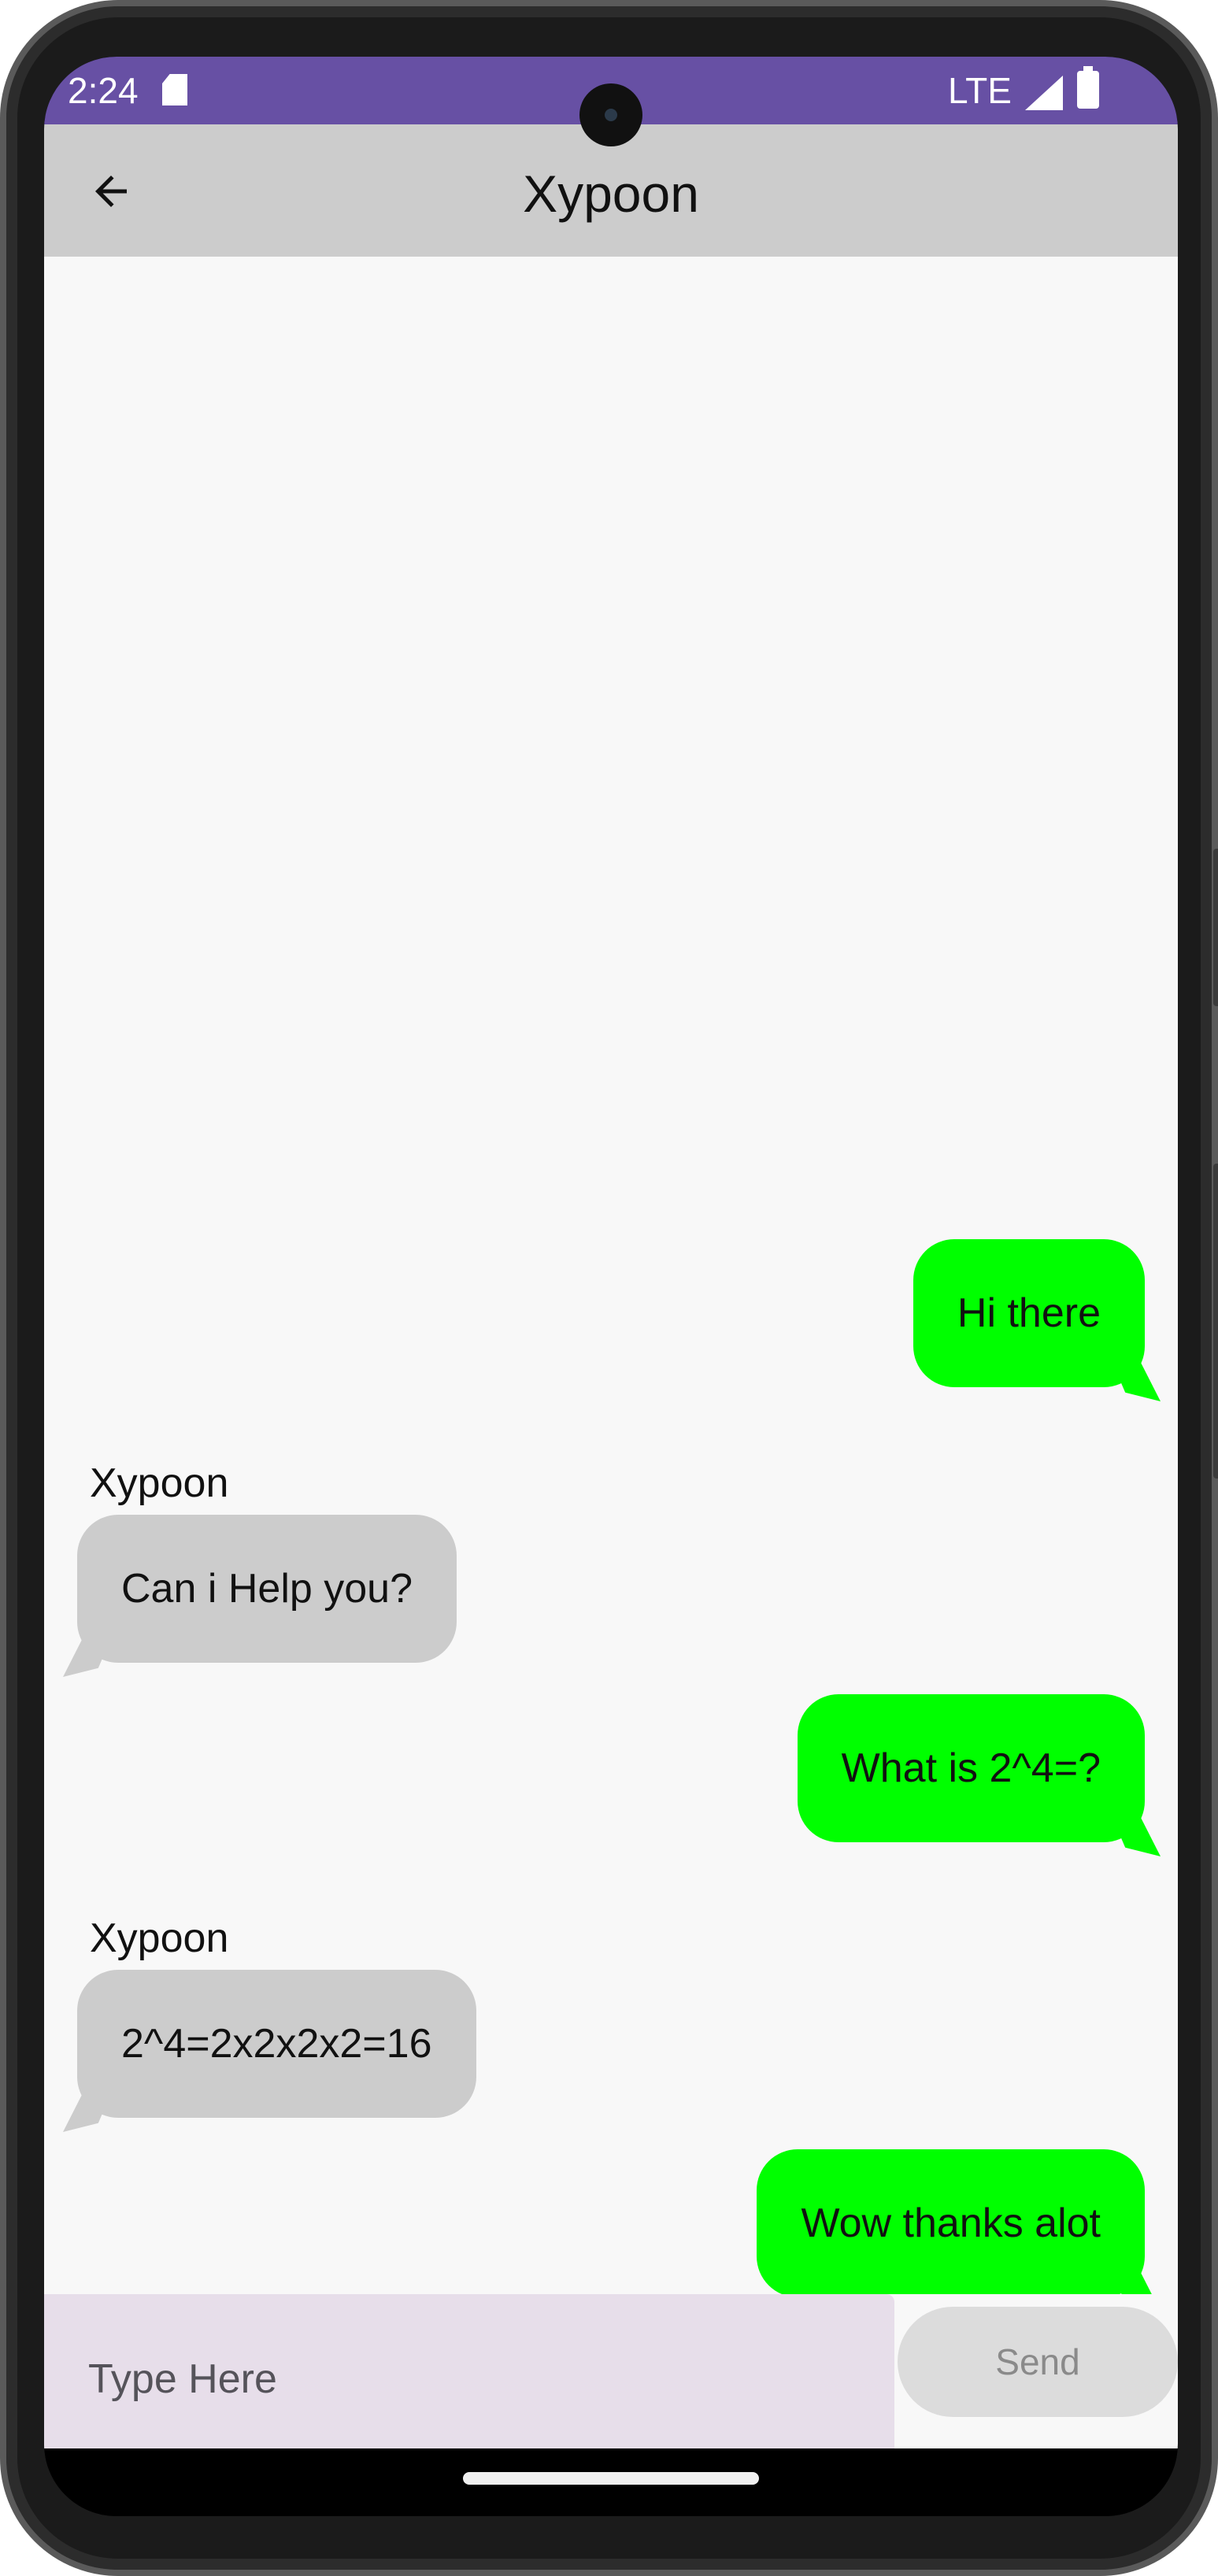 This screenshot has width=1218, height=2576. I want to click on signal-icon, so click(1044, 93).